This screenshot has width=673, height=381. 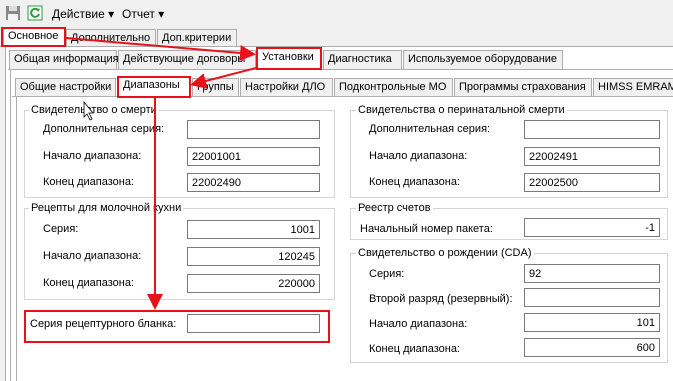 I want to click on arrow-to-ranges-tab, so click(x=223, y=78).